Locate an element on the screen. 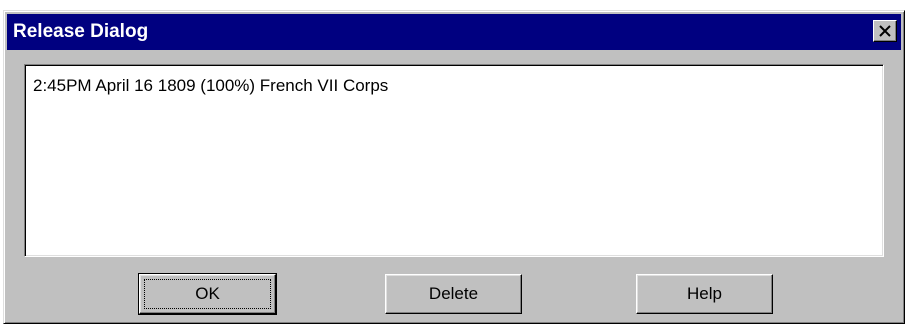 This screenshot has height=326, width=907. close-icon is located at coordinates (885, 31).